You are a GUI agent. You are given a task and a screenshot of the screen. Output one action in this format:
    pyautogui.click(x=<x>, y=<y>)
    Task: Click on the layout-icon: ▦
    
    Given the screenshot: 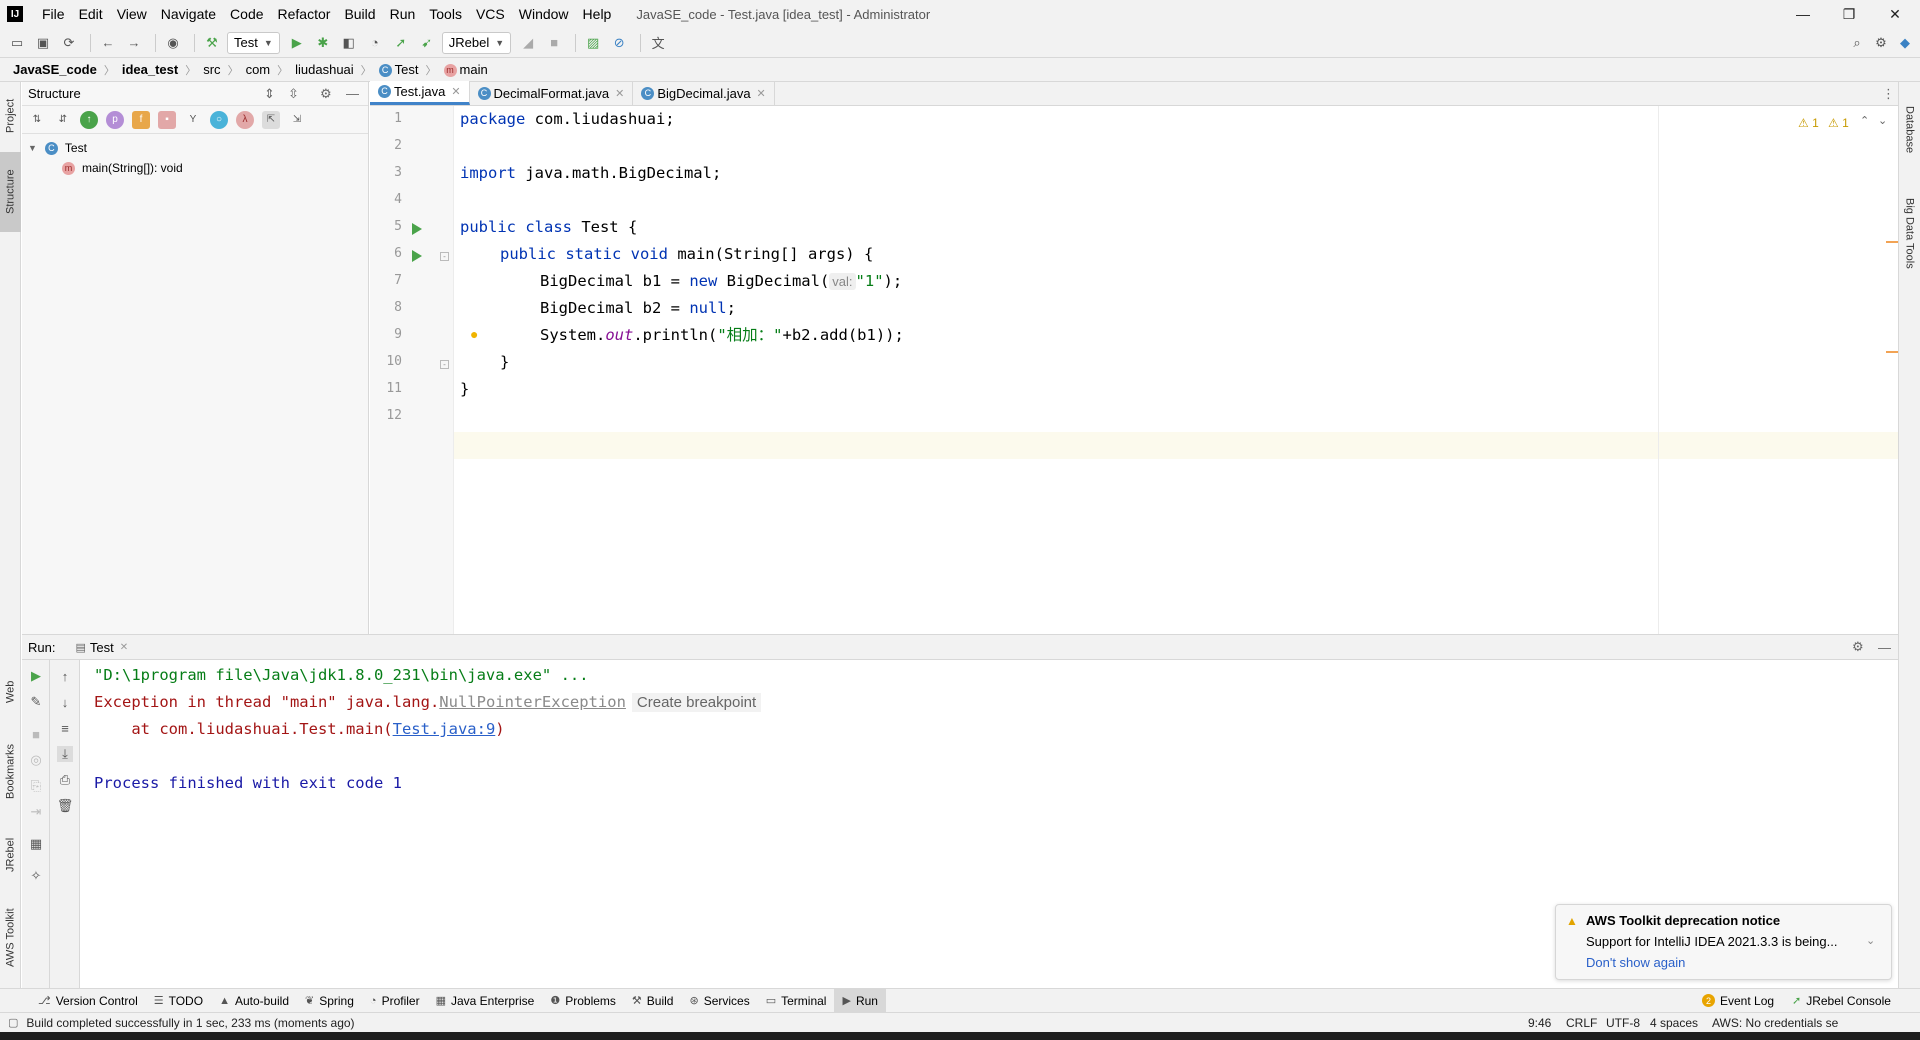 What is the action you would take?
    pyautogui.click(x=36, y=844)
    